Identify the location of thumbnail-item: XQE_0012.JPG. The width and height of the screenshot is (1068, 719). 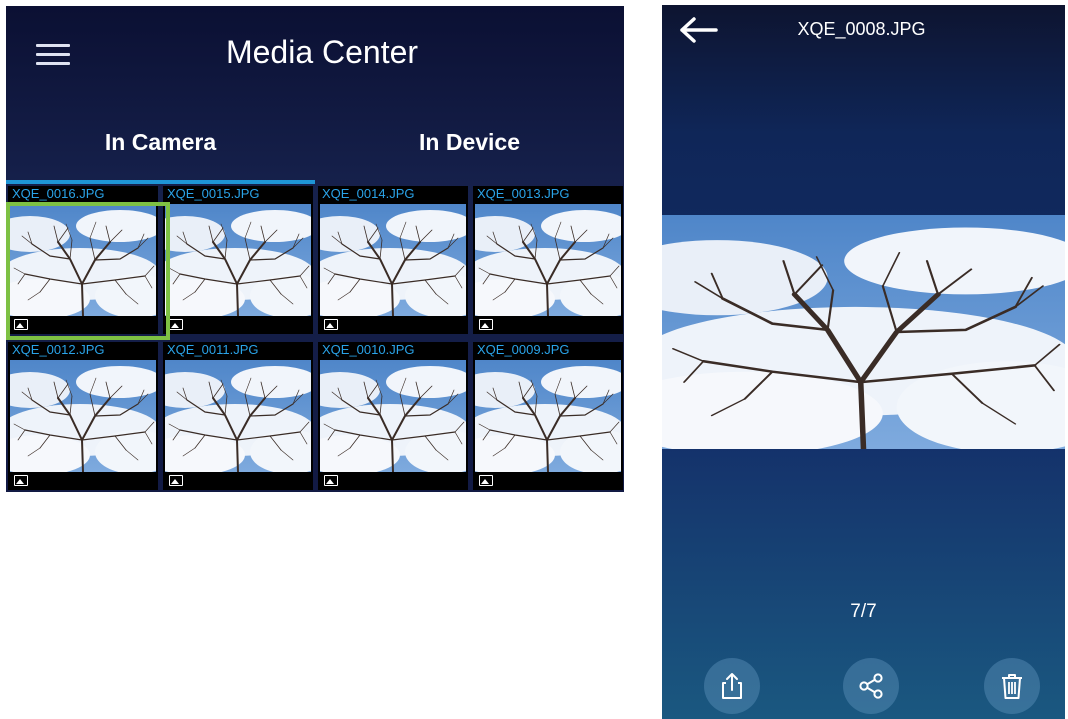
(83, 416).